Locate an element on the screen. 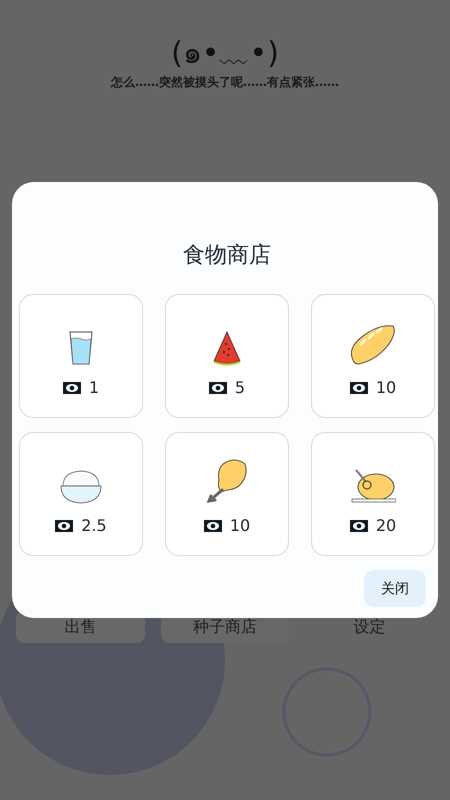 This screenshot has width=450, height=800. kaomoji-face: (๑•﹏•) is located at coordinates (225, 54).